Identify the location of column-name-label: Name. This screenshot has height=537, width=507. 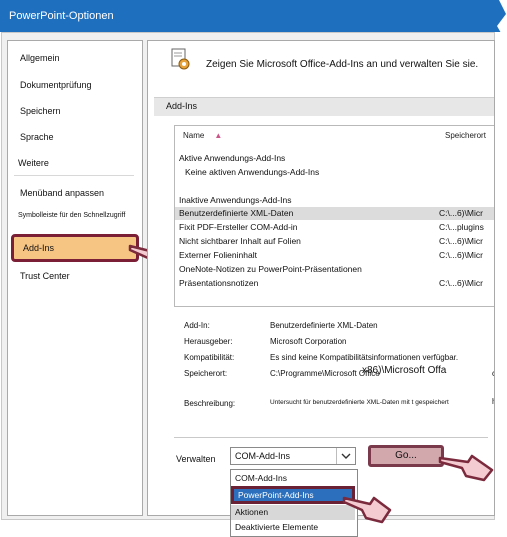
(194, 135).